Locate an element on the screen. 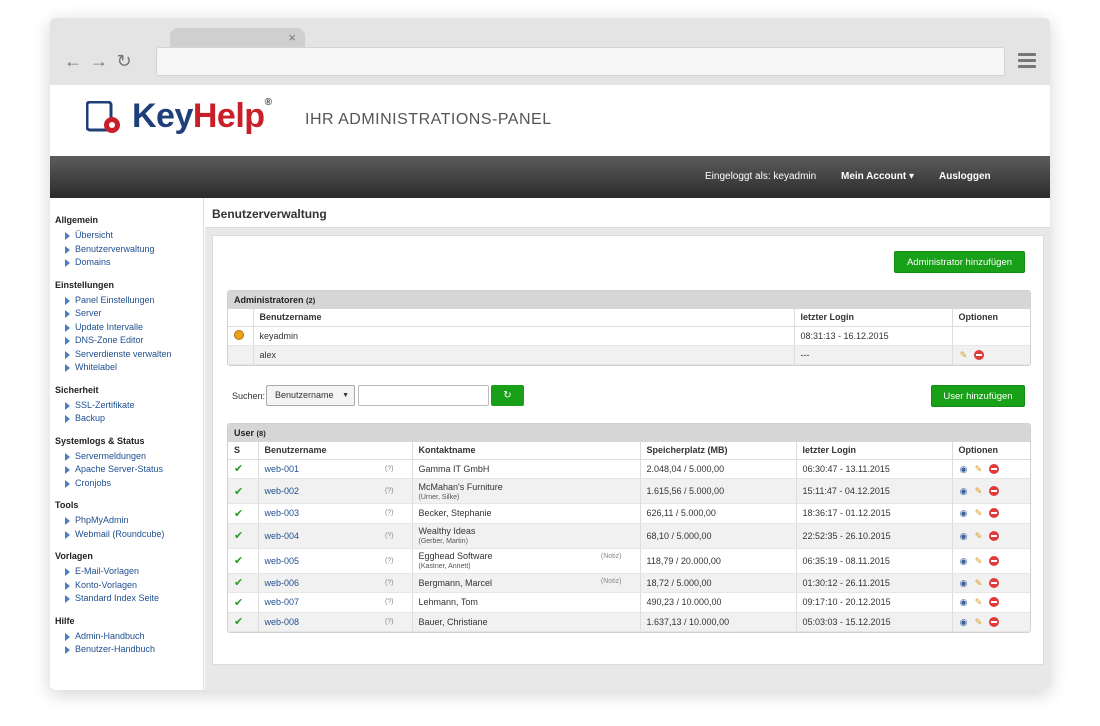 This screenshot has width=1100, height=726. admin-username: alex is located at coordinates (524, 355).